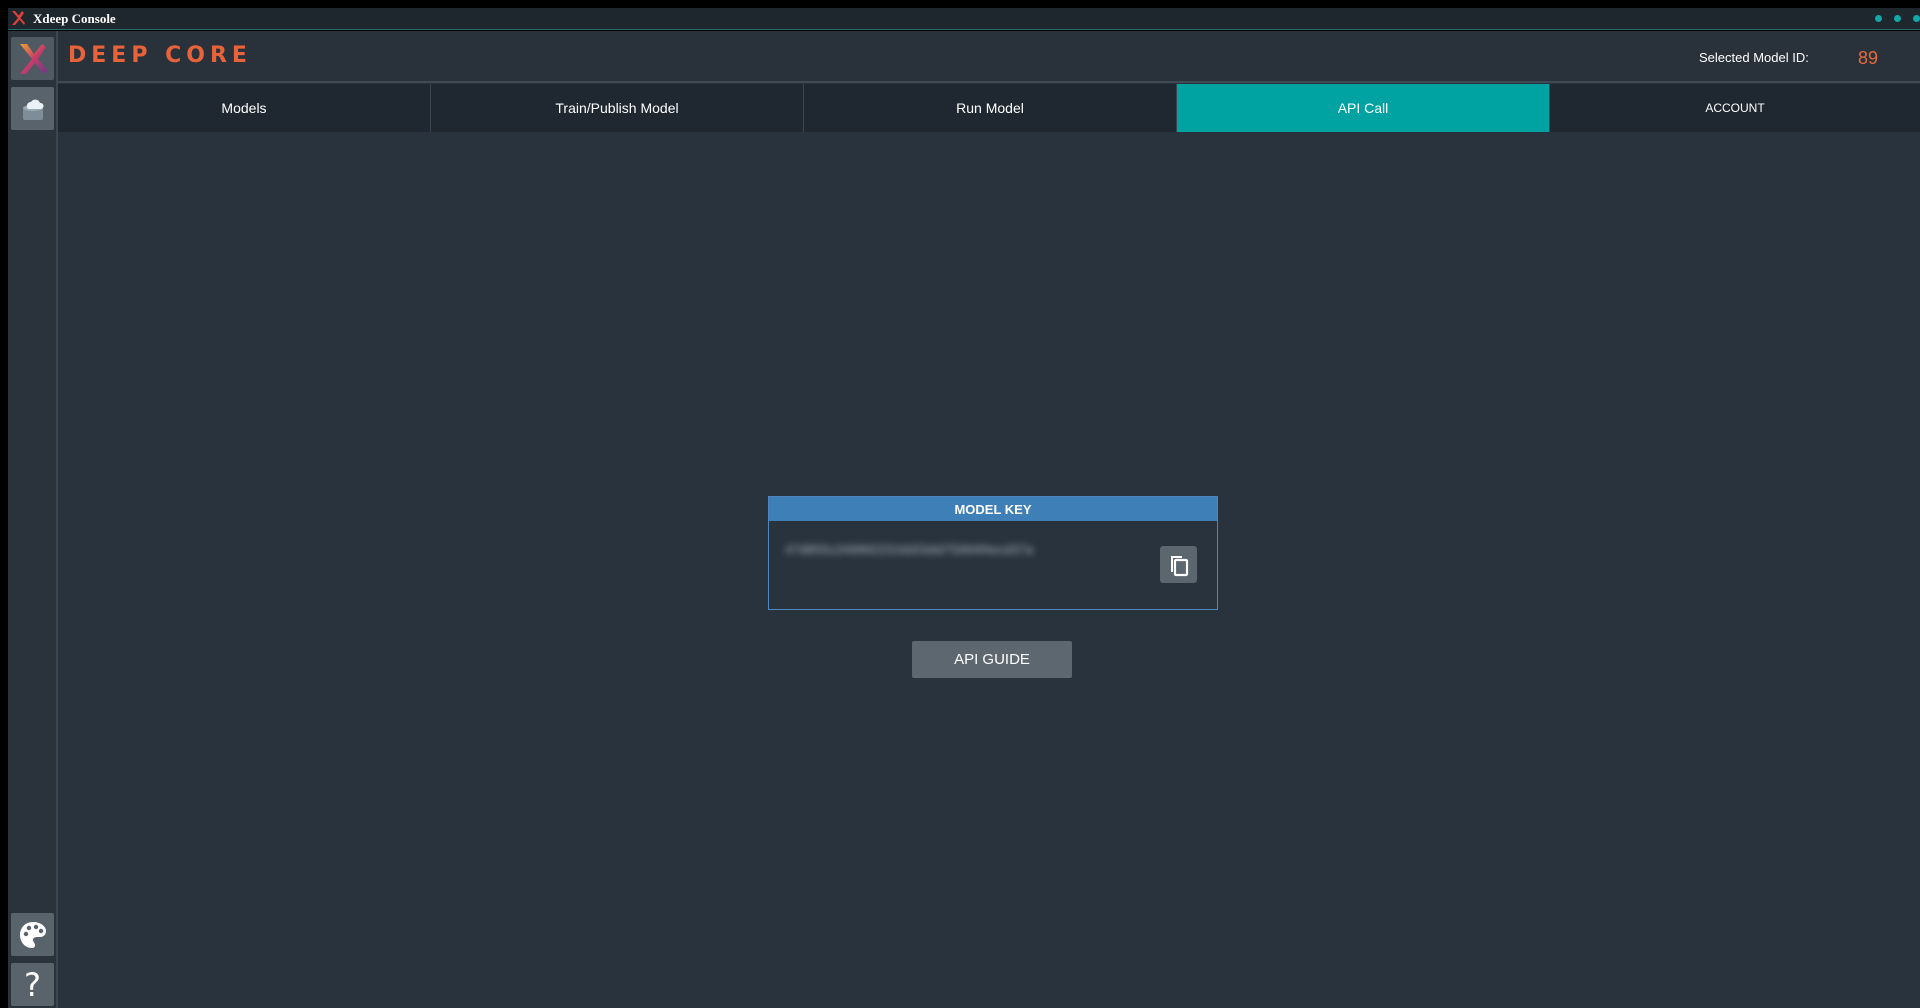 This screenshot has height=1008, width=1920. Describe the element at coordinates (1878, 18) in the screenshot. I see `minimize-dot` at that location.